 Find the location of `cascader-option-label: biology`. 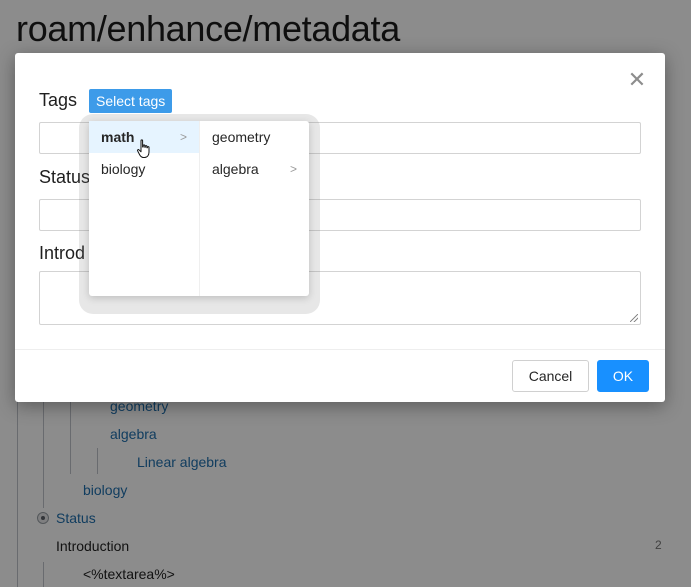

cascader-option-label: biology is located at coordinates (123, 169).